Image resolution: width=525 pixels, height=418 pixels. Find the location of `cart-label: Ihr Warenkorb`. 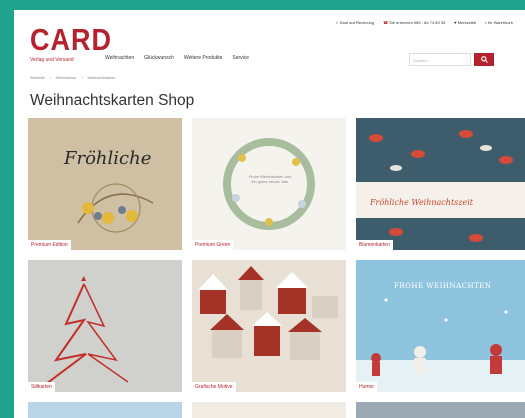

cart-label: Ihr Warenkorb is located at coordinates (500, 22).